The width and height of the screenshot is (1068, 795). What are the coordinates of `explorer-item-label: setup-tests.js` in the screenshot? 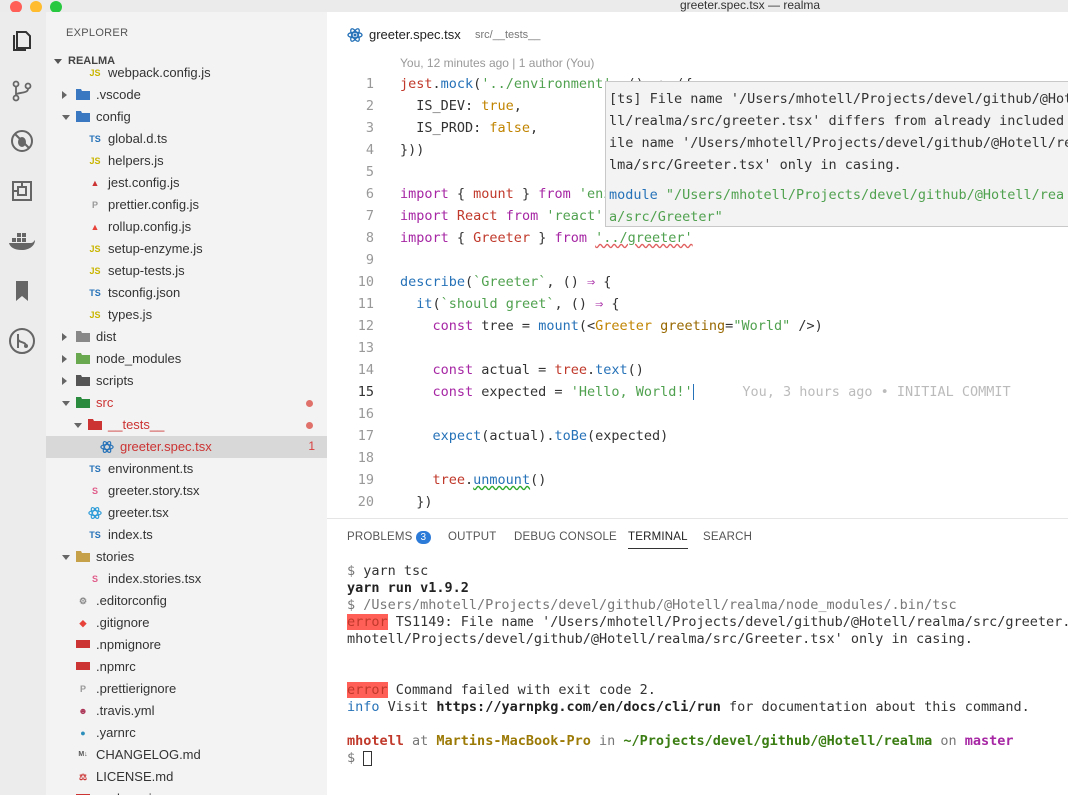 It's located at (146, 270).